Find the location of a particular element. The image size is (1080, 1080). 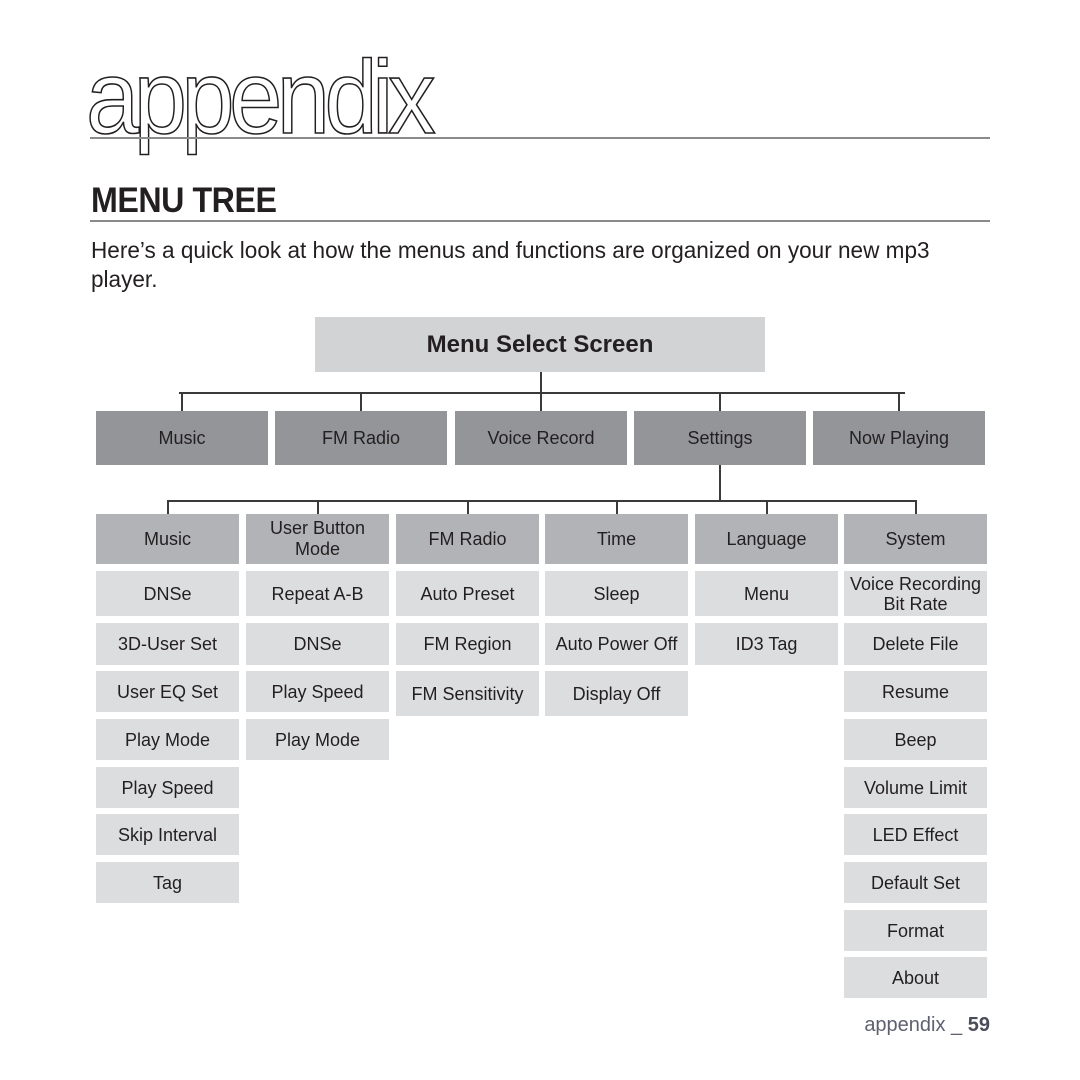

top-menu-fm-radio: FM Radio is located at coordinates (361, 438).